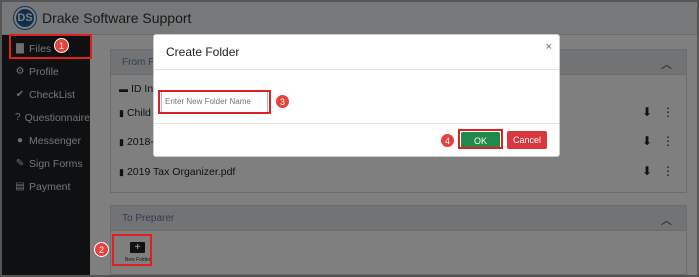  I want to click on callout-badge: 2, so click(101, 249).